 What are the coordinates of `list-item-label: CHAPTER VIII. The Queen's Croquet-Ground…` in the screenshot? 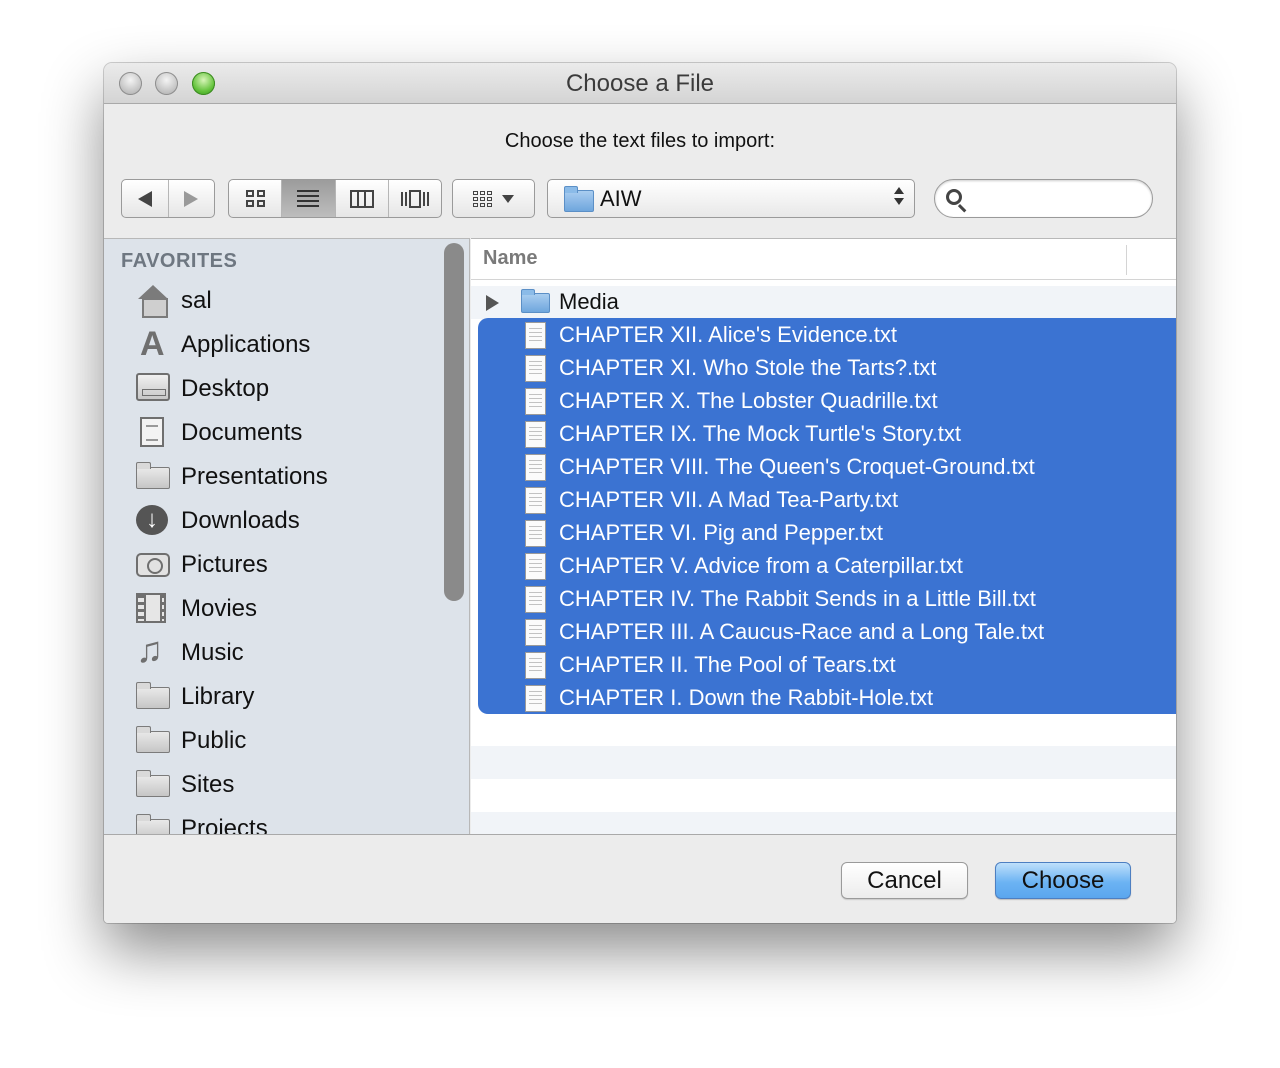 It's located at (797, 466).